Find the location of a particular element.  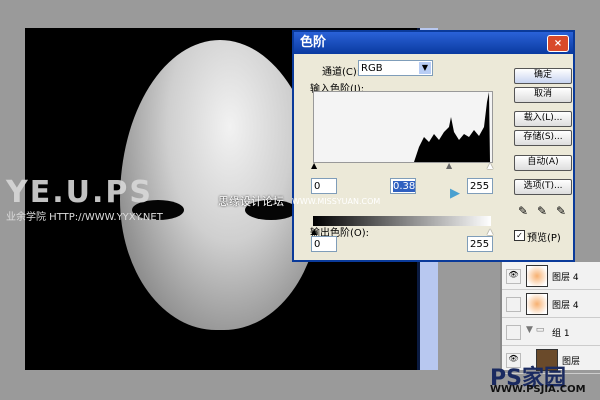

layer-row: 图层 4 is located at coordinates (551, 304).